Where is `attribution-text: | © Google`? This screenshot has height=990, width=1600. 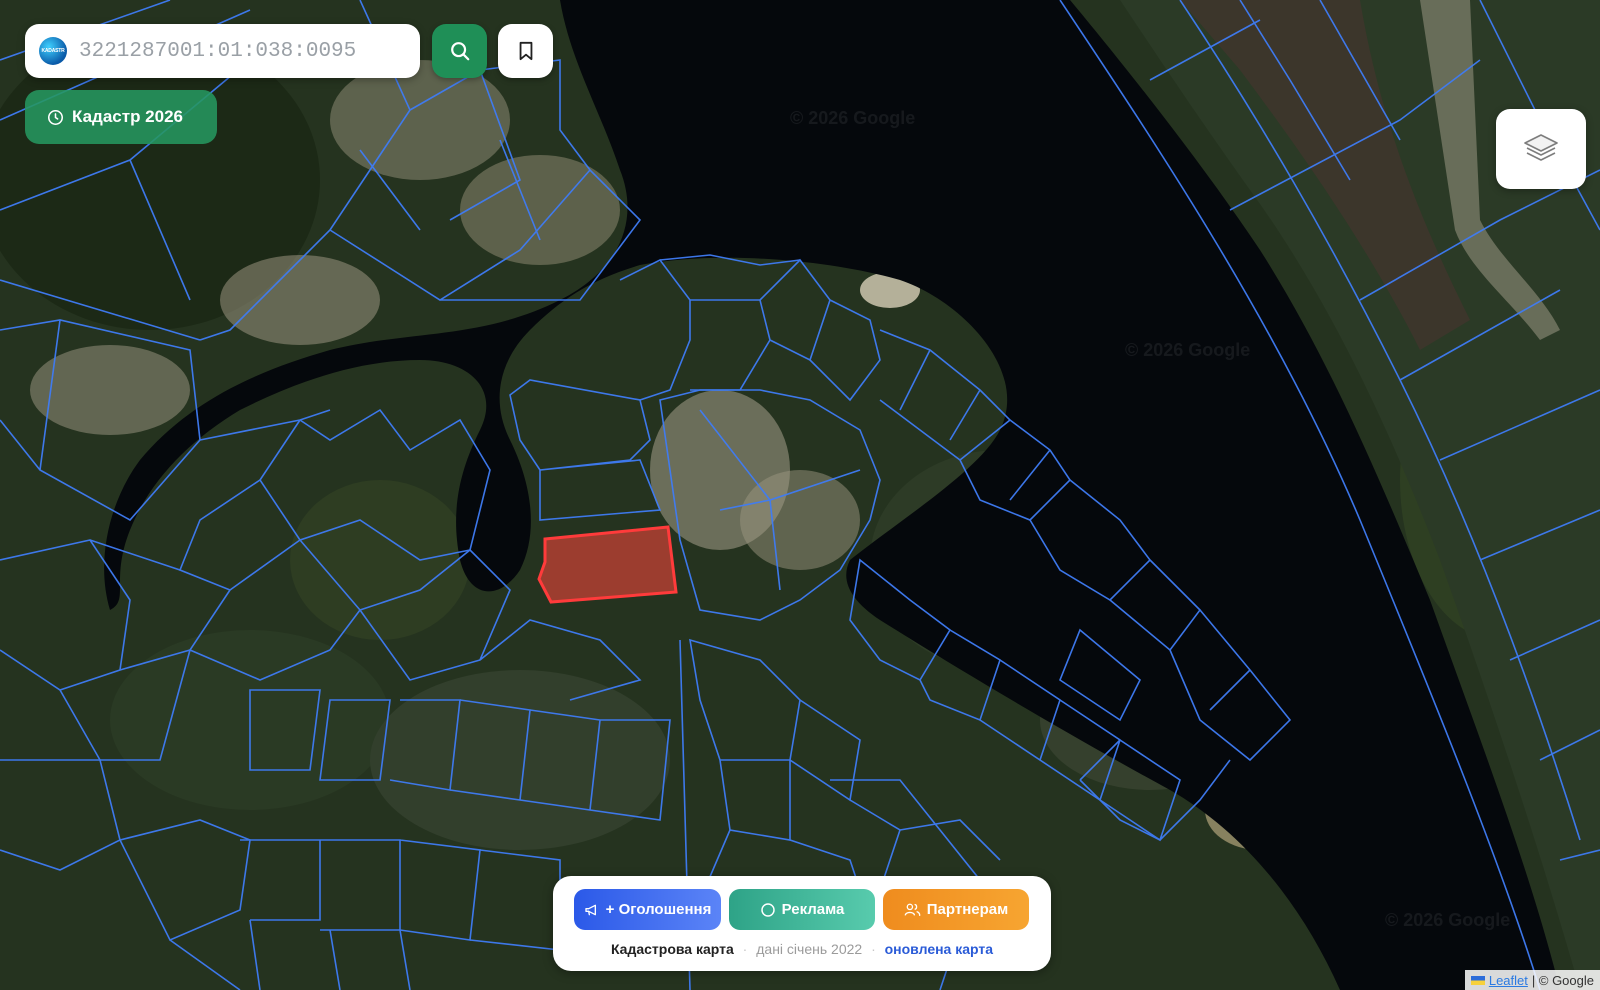 attribution-text: | © Google is located at coordinates (1562, 980).